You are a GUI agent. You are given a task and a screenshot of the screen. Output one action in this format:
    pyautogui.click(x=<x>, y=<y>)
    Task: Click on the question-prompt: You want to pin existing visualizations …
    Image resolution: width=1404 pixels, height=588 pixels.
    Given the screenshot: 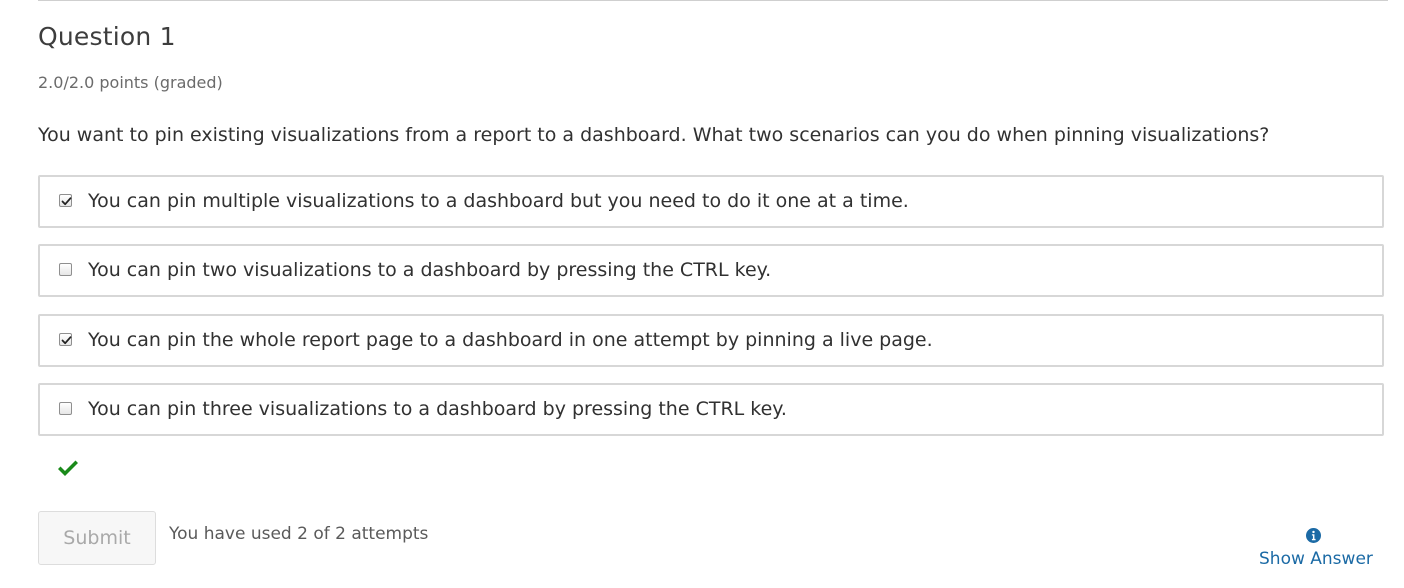 What is the action you would take?
    pyautogui.click(x=654, y=135)
    